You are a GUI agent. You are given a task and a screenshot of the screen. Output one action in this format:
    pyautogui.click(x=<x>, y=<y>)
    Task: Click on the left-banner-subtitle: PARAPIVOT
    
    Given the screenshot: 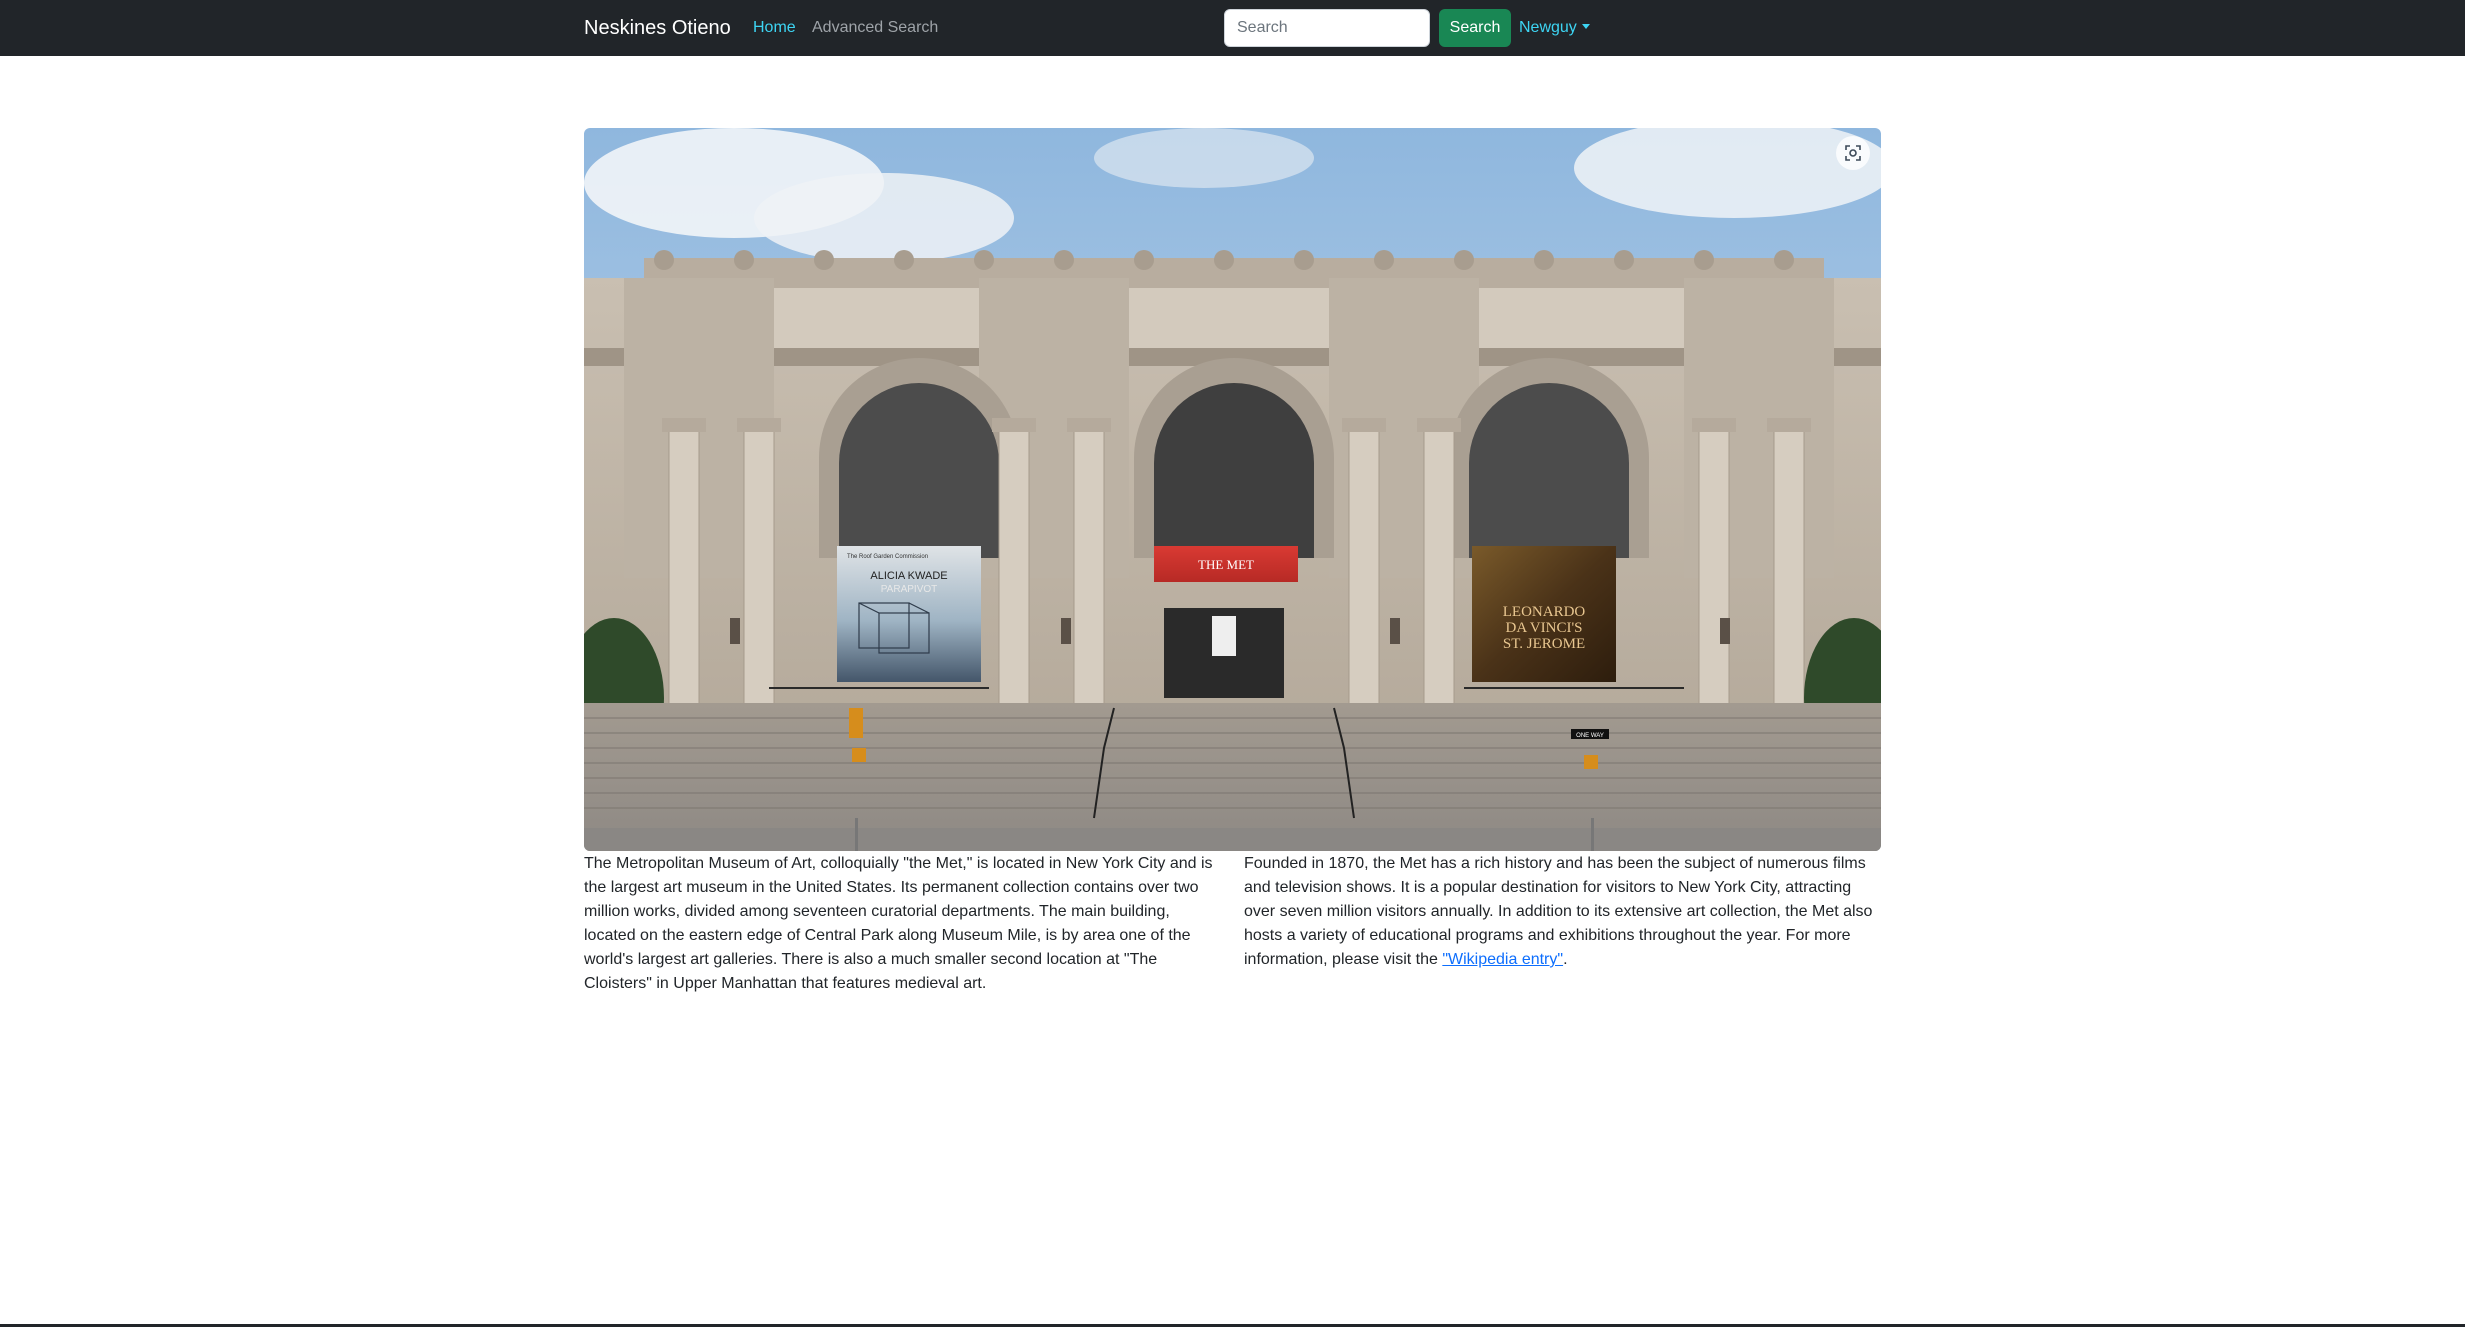 What is the action you would take?
    pyautogui.click(x=909, y=589)
    